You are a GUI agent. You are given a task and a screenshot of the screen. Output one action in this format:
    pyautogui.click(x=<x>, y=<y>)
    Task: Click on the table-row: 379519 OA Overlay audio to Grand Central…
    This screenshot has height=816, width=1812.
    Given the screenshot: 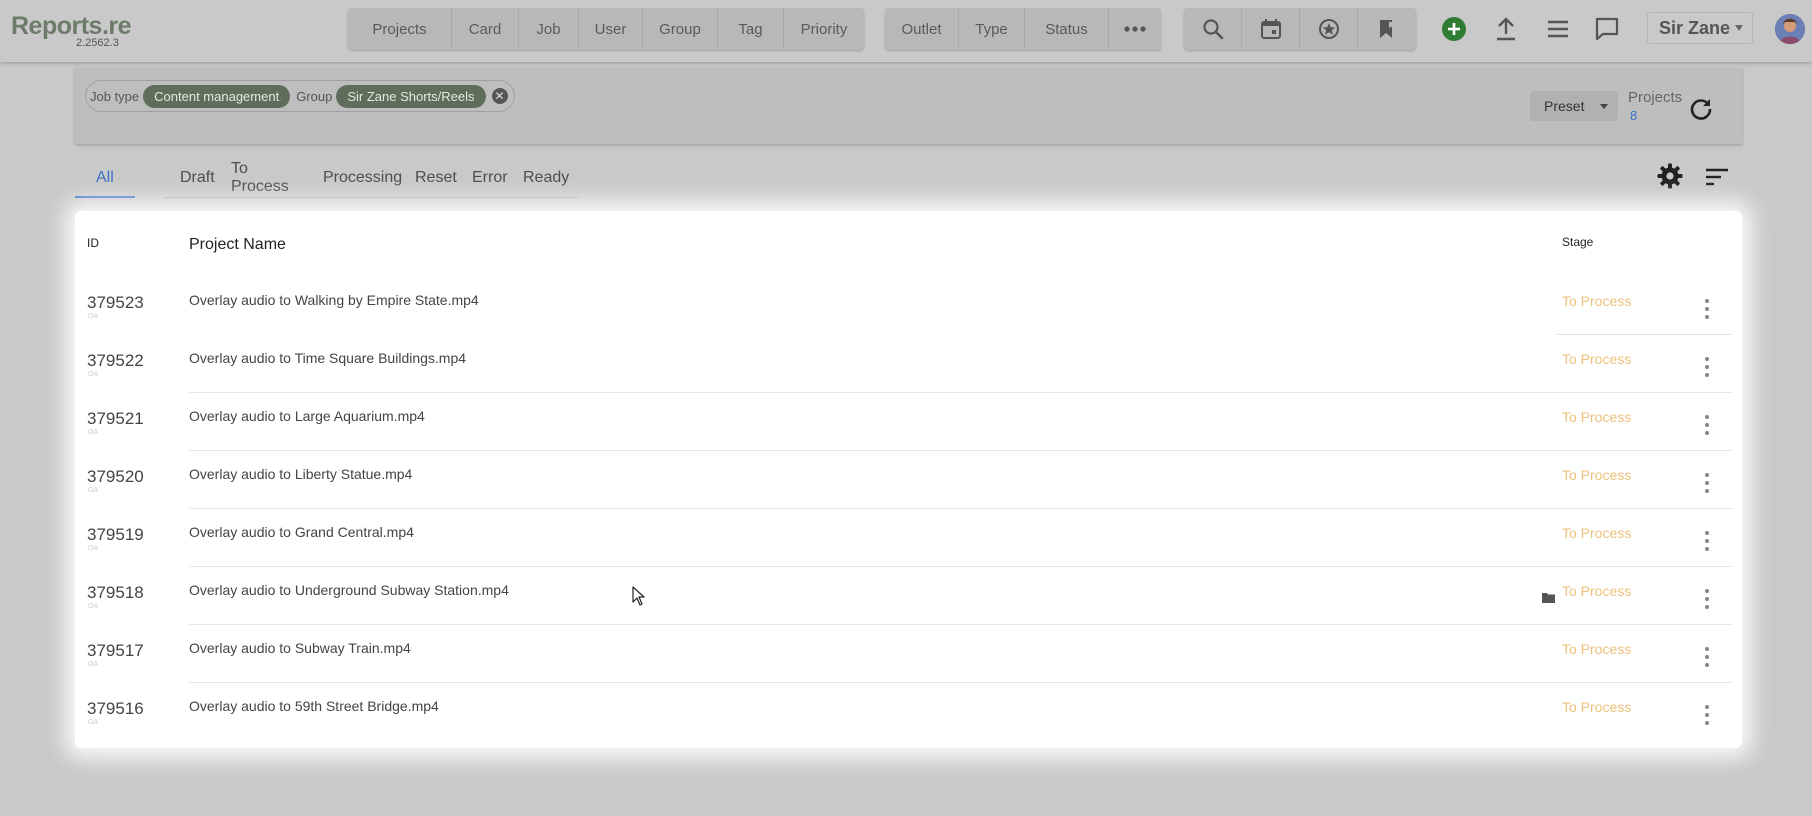 What is the action you would take?
    pyautogui.click(x=908, y=538)
    